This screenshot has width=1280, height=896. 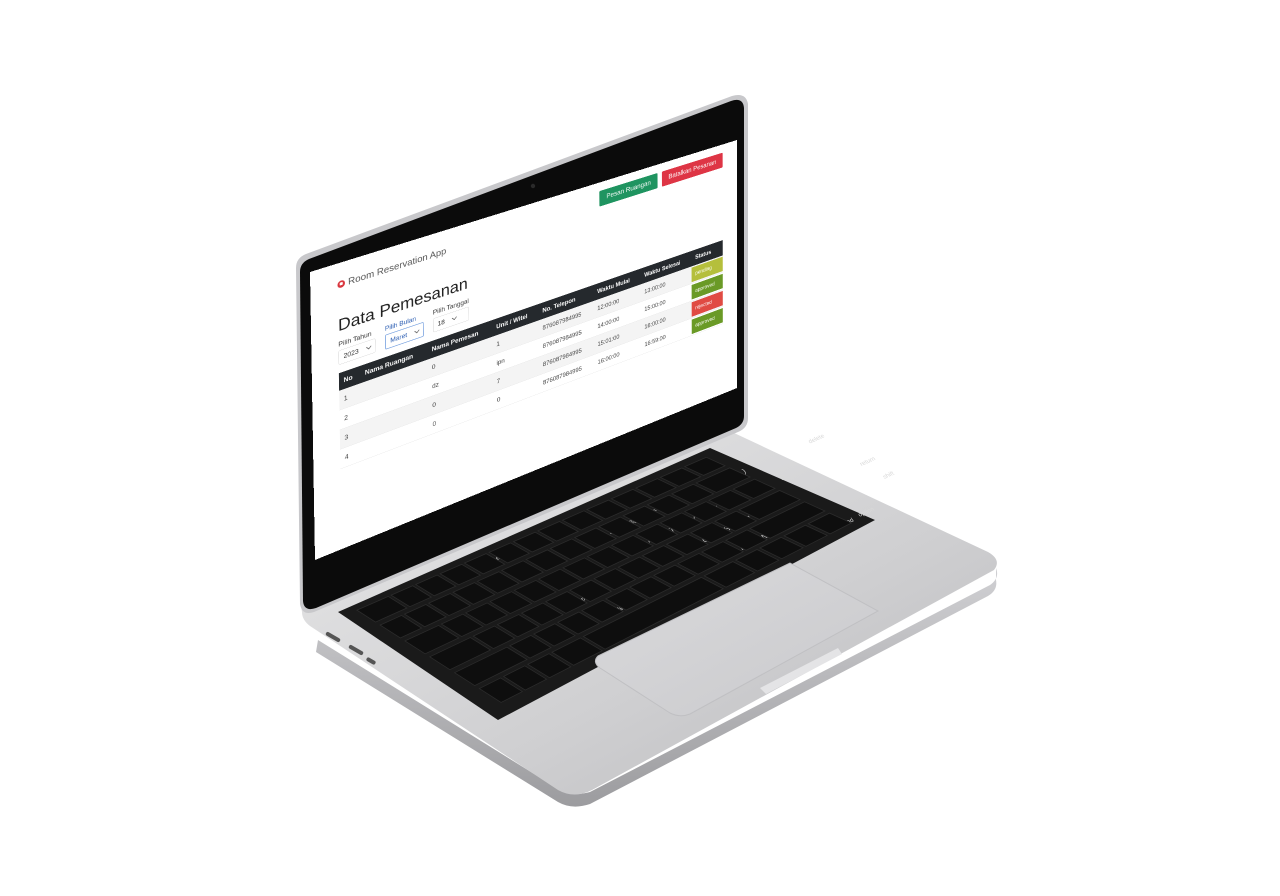 I want to click on tanggal-value: 18, so click(x=441, y=322).